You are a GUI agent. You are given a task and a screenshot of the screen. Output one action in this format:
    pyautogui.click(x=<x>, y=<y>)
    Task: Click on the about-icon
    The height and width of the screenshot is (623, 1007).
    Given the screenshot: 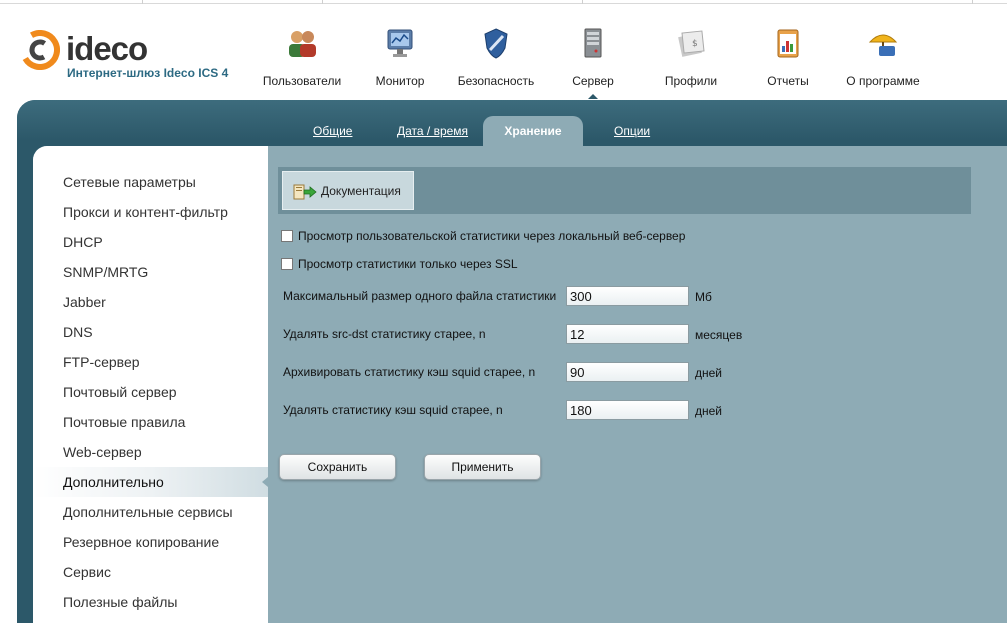 What is the action you would take?
    pyautogui.click(x=883, y=45)
    